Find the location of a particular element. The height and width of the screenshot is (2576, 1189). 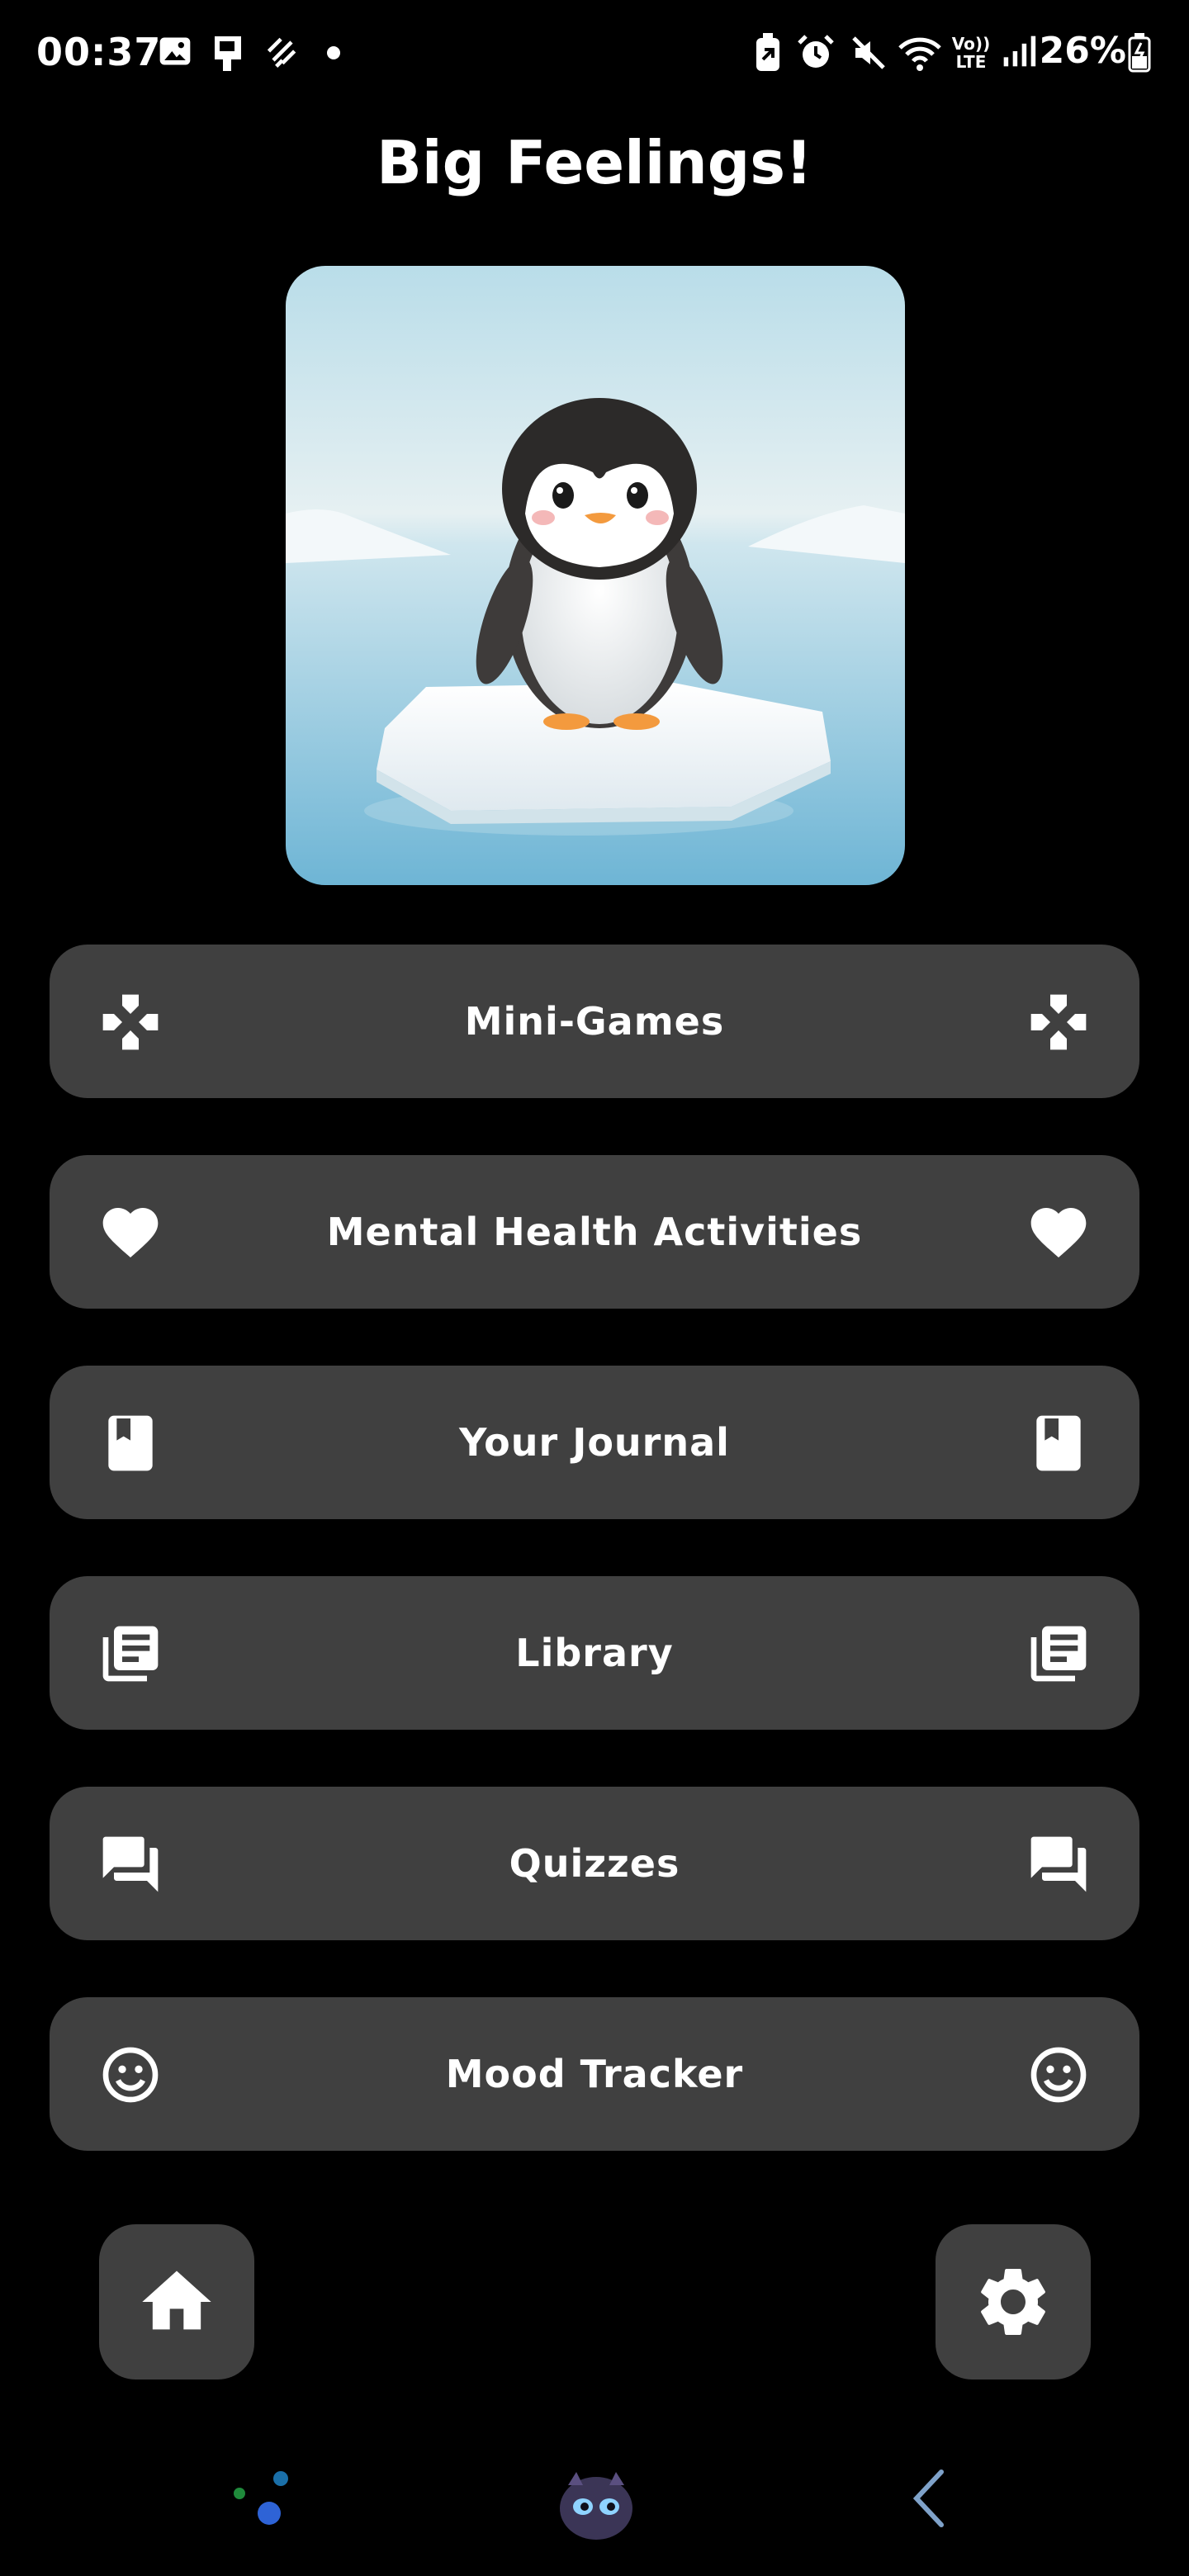

battery-saver-icon is located at coordinates (767, 52).